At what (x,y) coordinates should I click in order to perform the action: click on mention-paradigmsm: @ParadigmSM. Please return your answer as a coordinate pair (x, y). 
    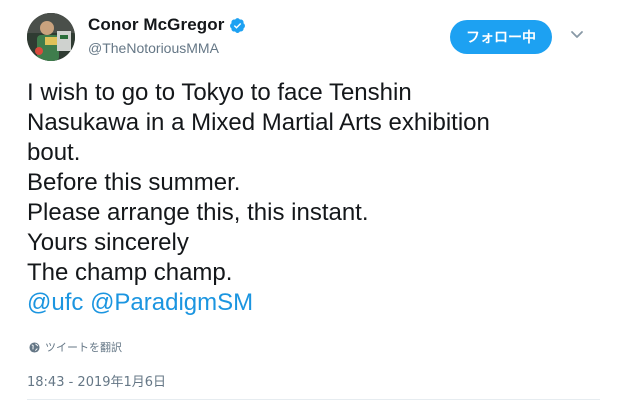
    Looking at the image, I should click on (171, 302).